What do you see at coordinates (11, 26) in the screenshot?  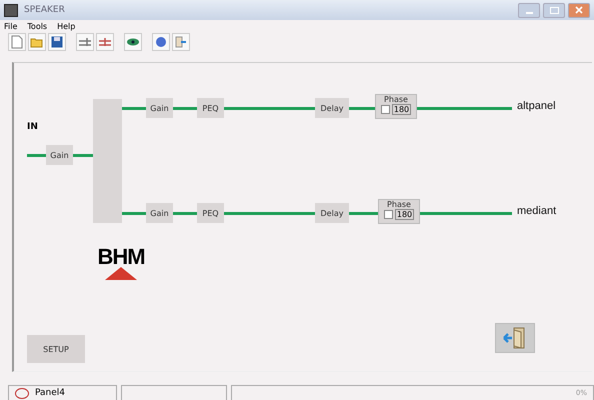 I see `menu-item: File` at bounding box center [11, 26].